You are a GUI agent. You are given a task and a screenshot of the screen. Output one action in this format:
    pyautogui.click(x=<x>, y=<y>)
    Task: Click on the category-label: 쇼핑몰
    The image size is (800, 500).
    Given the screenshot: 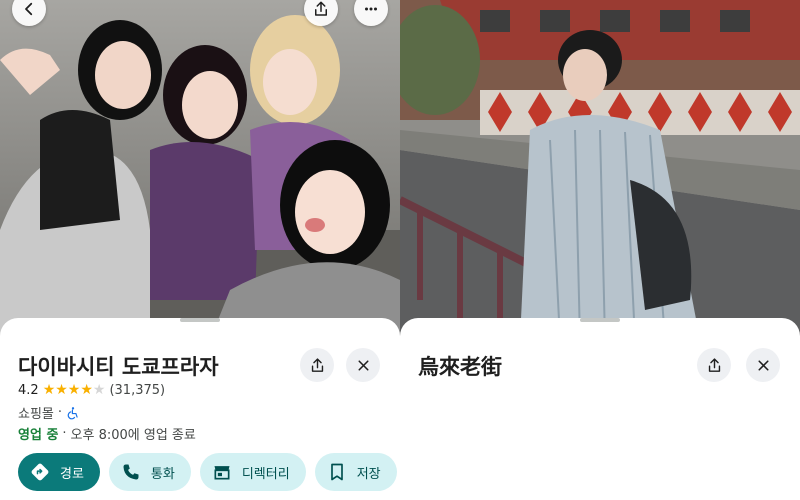 What is the action you would take?
    pyautogui.click(x=36, y=414)
    